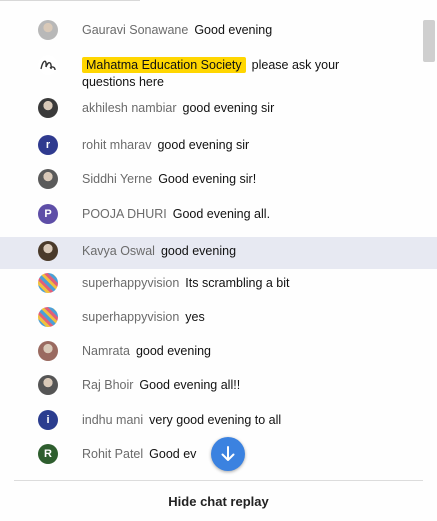  What do you see at coordinates (218, 319) in the screenshot?
I see `chat-message: superhappyvision yes` at bounding box center [218, 319].